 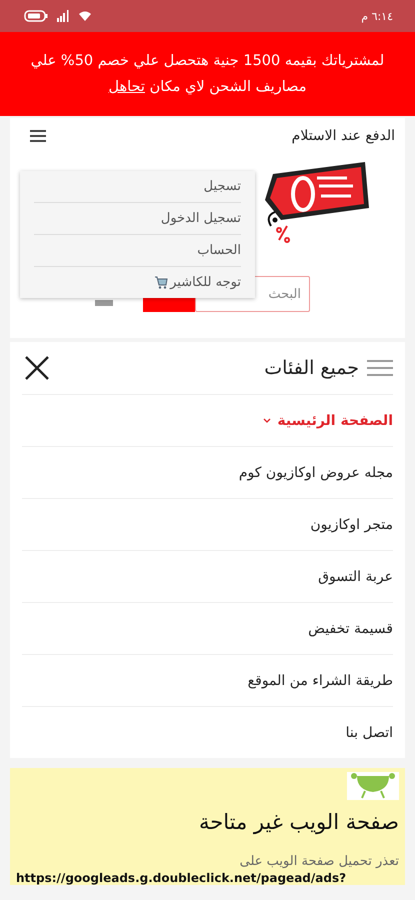 I want to click on header-title: الدفع عند الاستلام, so click(x=343, y=136).